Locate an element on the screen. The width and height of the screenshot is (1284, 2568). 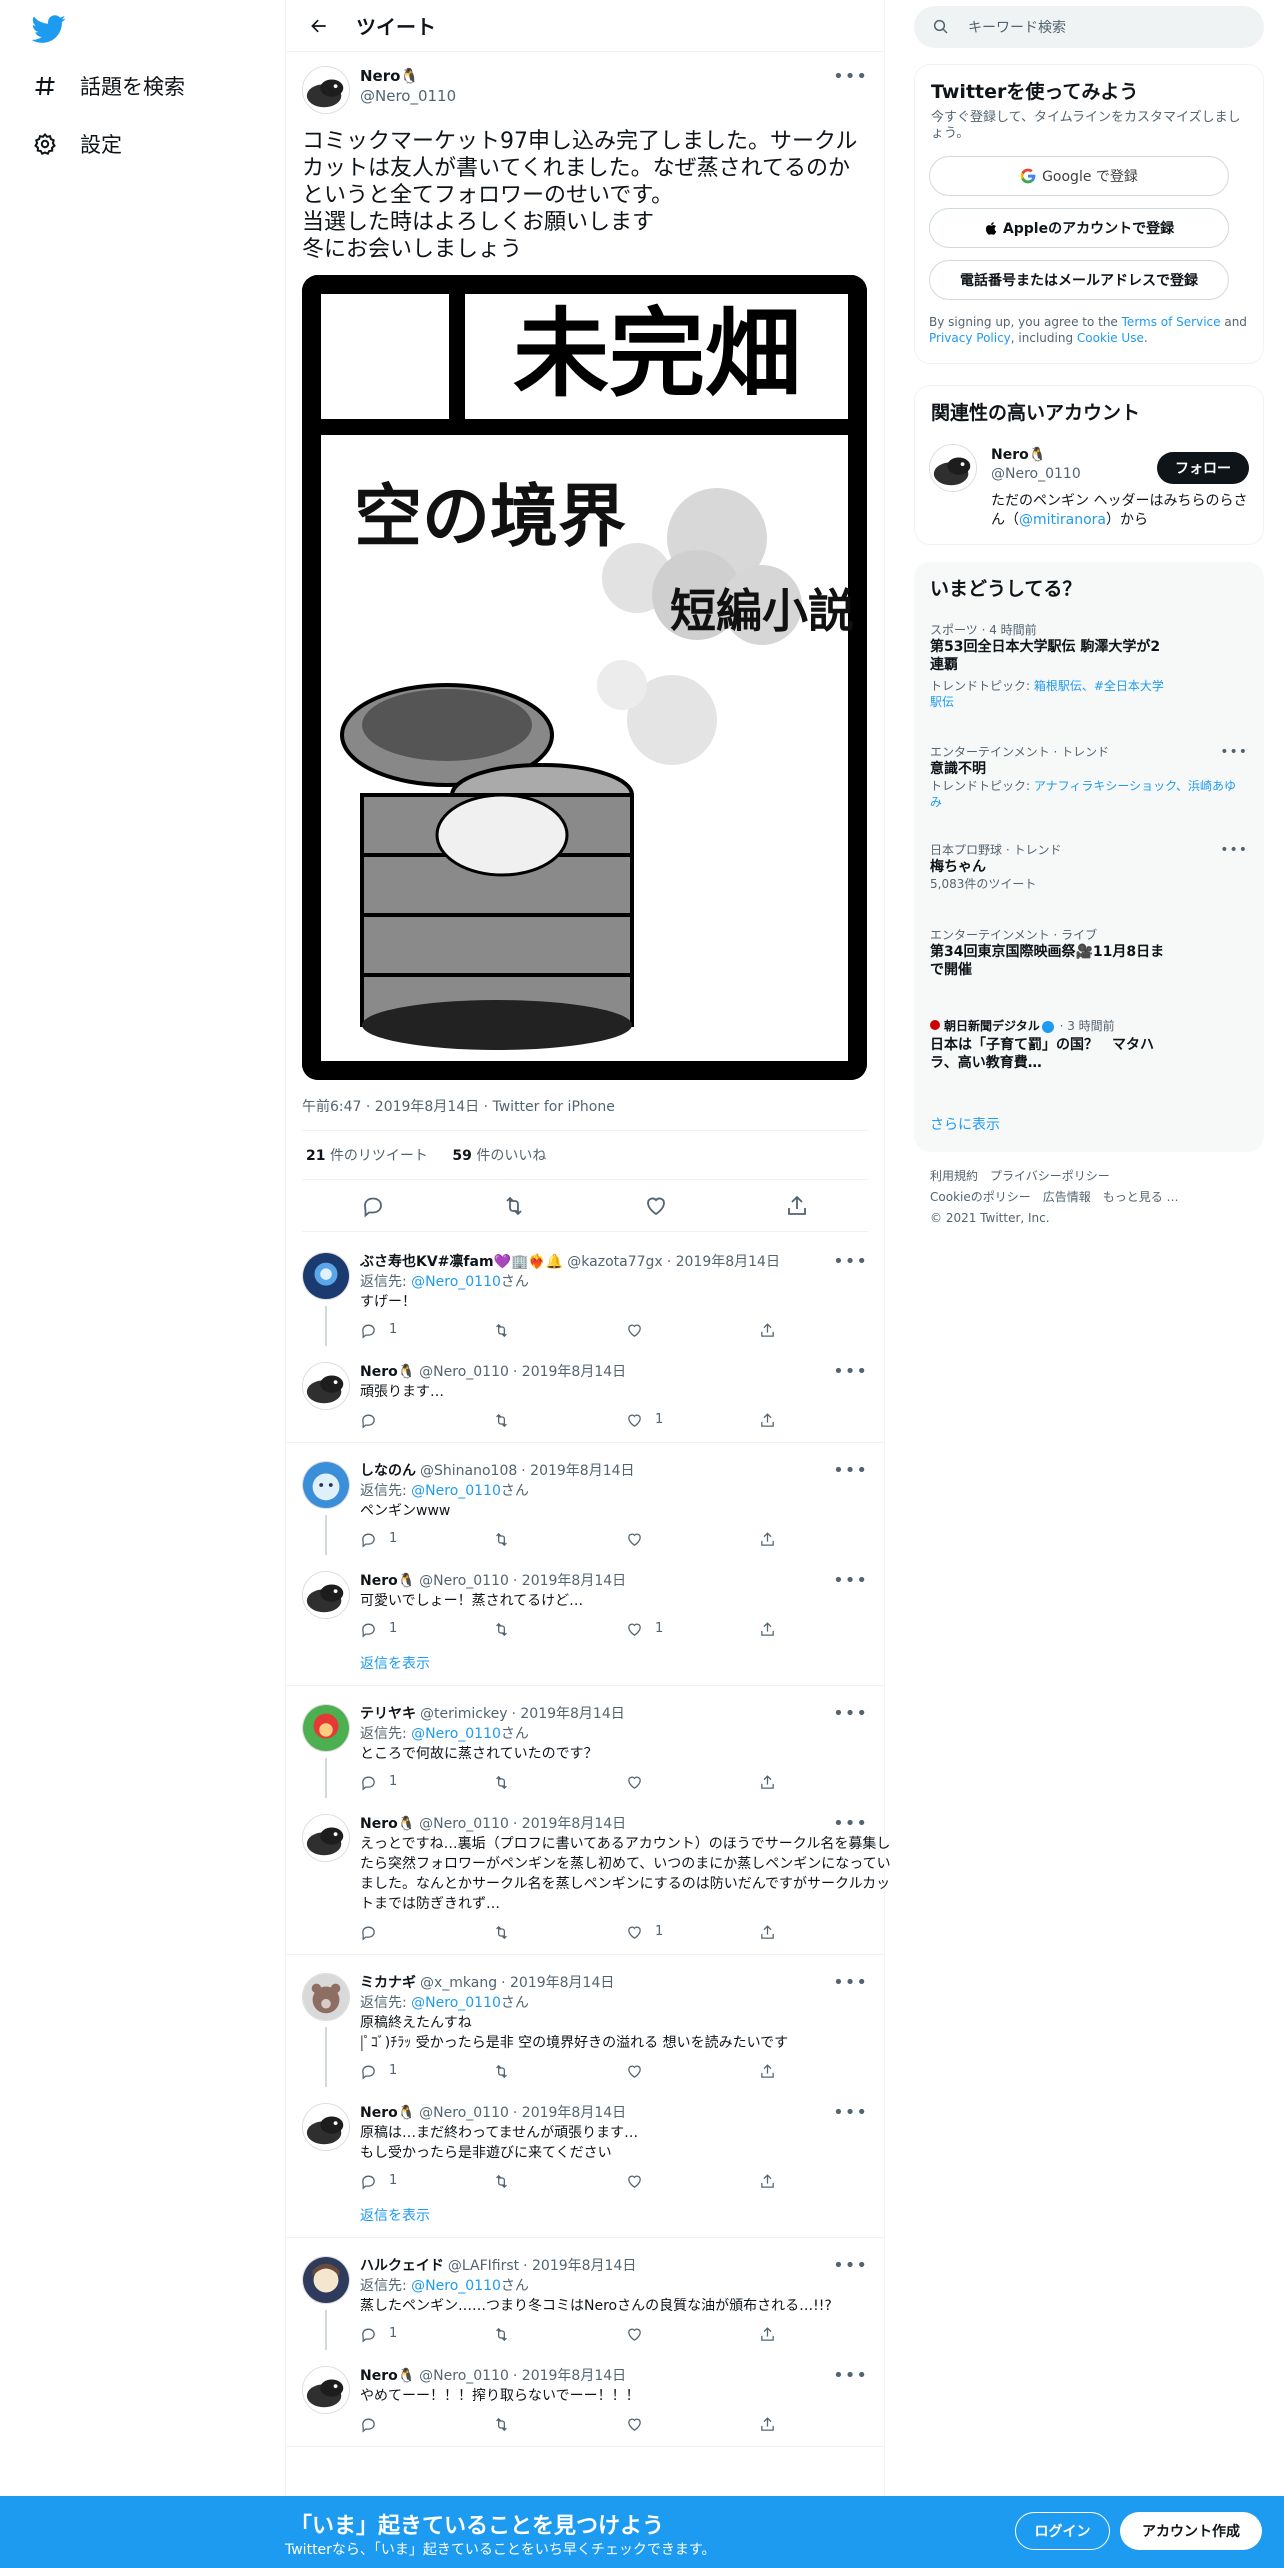
login-button: ログイン is located at coordinates (1062, 2531).